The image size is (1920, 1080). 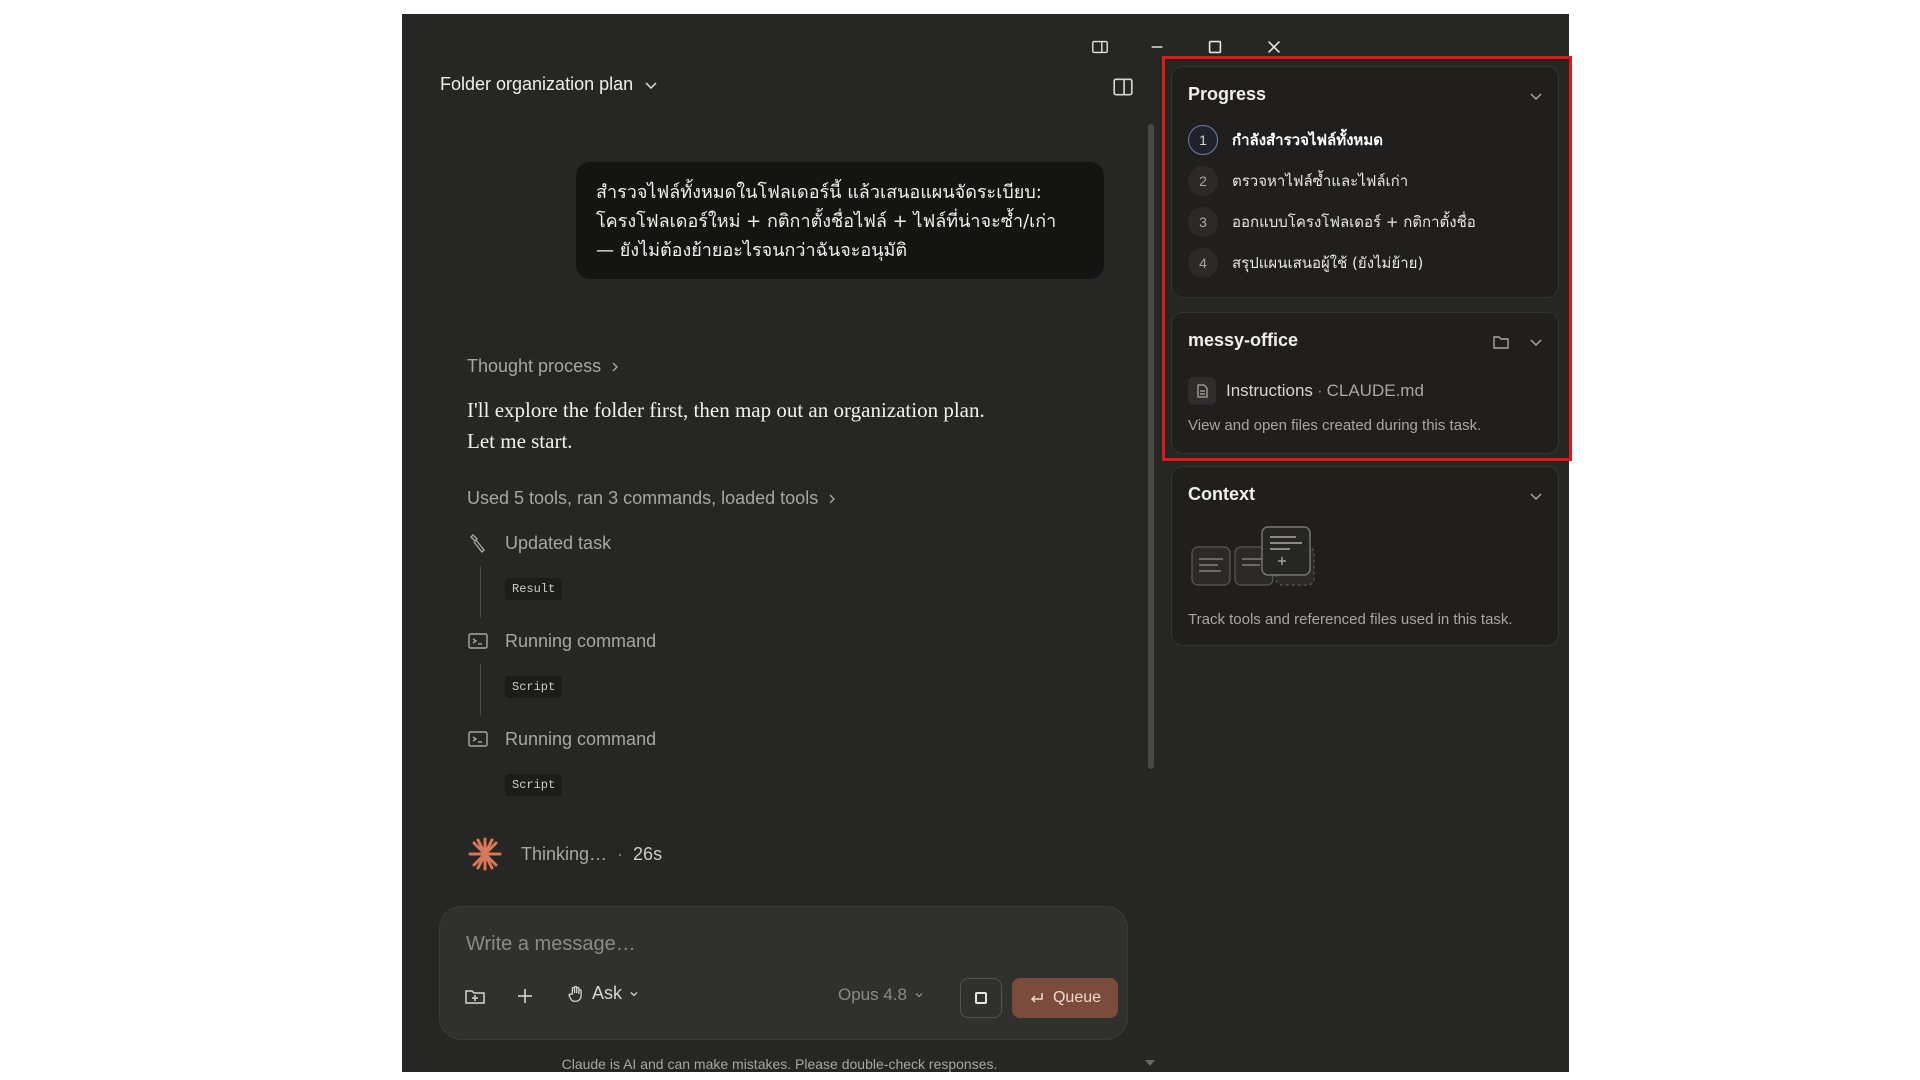 I want to click on user-message-line: — ยังไม่ต้องย้ายอะไรจนกว่าฉันจะอนุมัติ, so click(x=752, y=250).